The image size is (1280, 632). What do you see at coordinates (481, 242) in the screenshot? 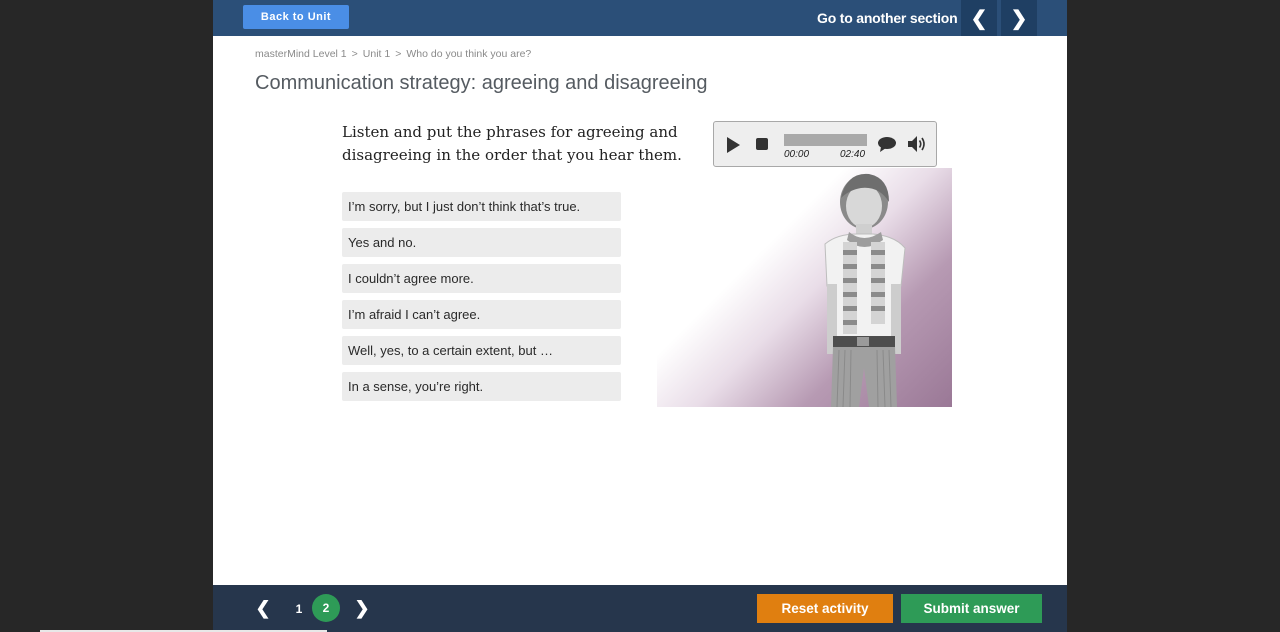
I see `draggable-phrase: Yes and no.` at bounding box center [481, 242].